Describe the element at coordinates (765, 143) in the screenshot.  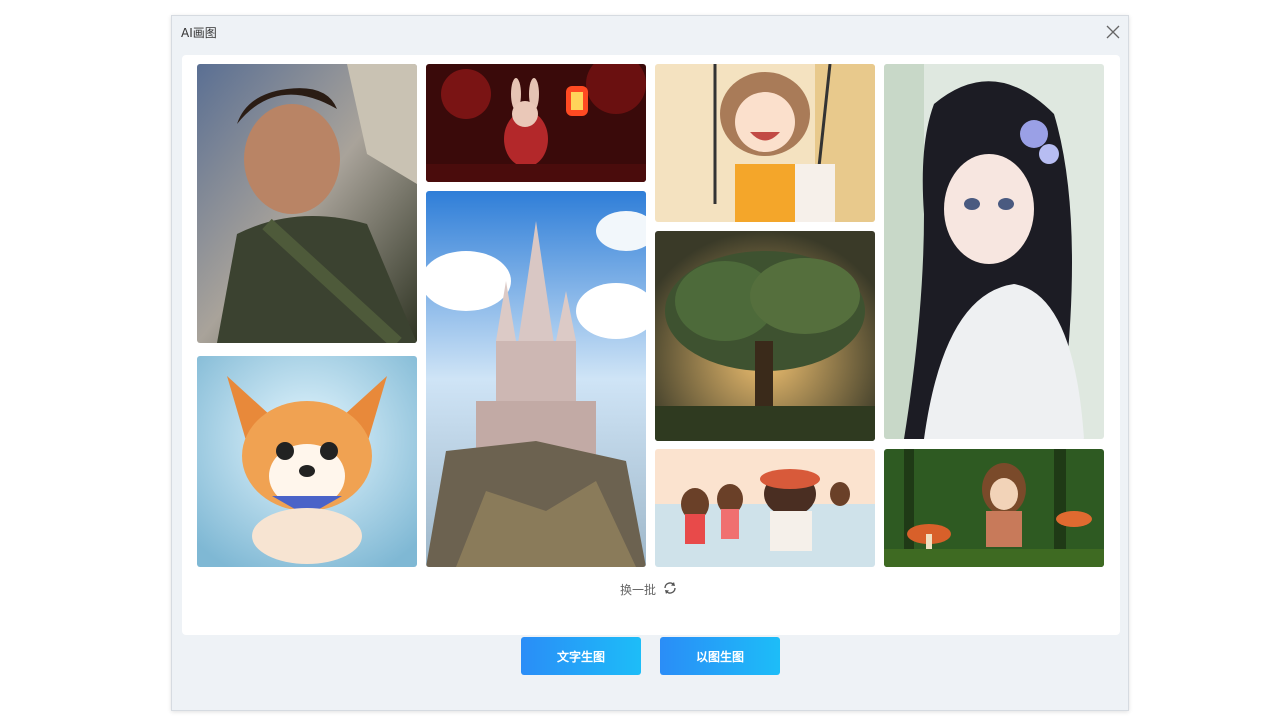
I see `gallery-image-girl-on-swing` at that location.